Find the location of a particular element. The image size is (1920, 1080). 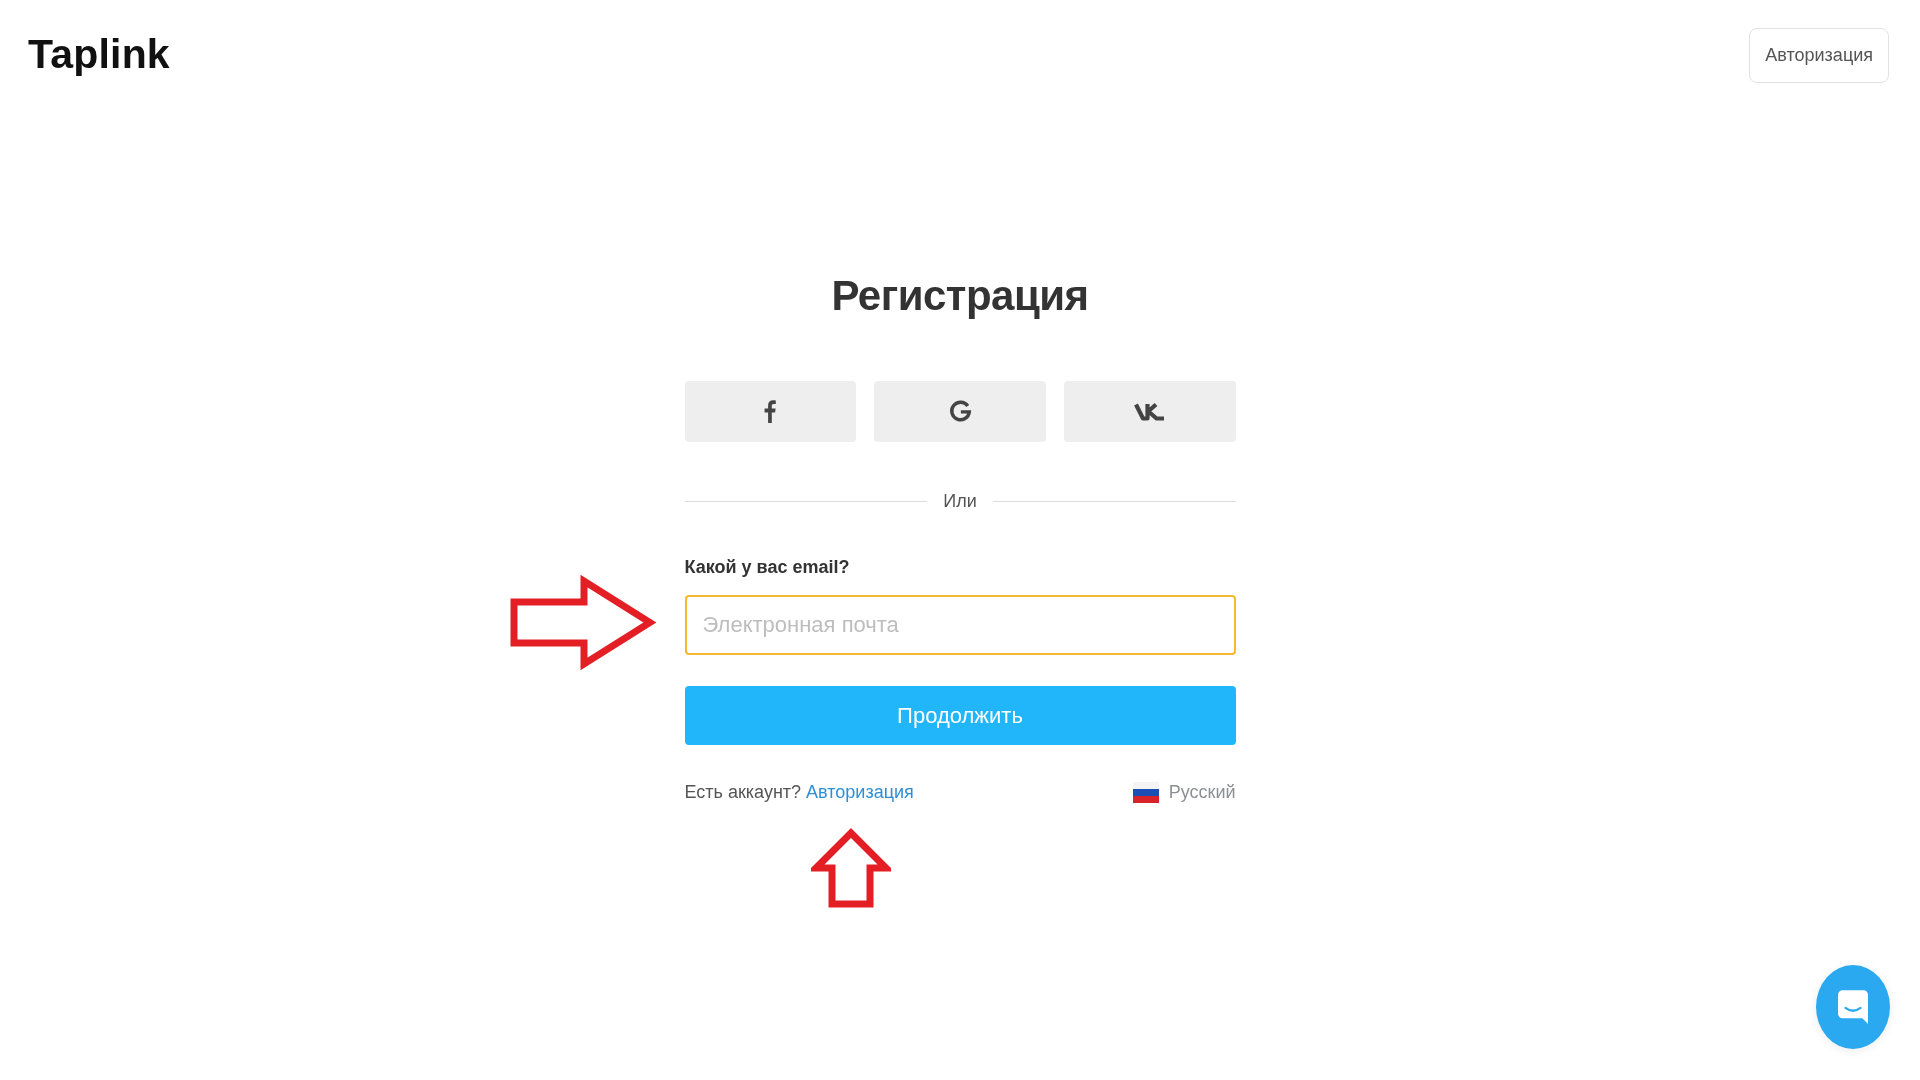

language-selector: Русский is located at coordinates (1184, 792).